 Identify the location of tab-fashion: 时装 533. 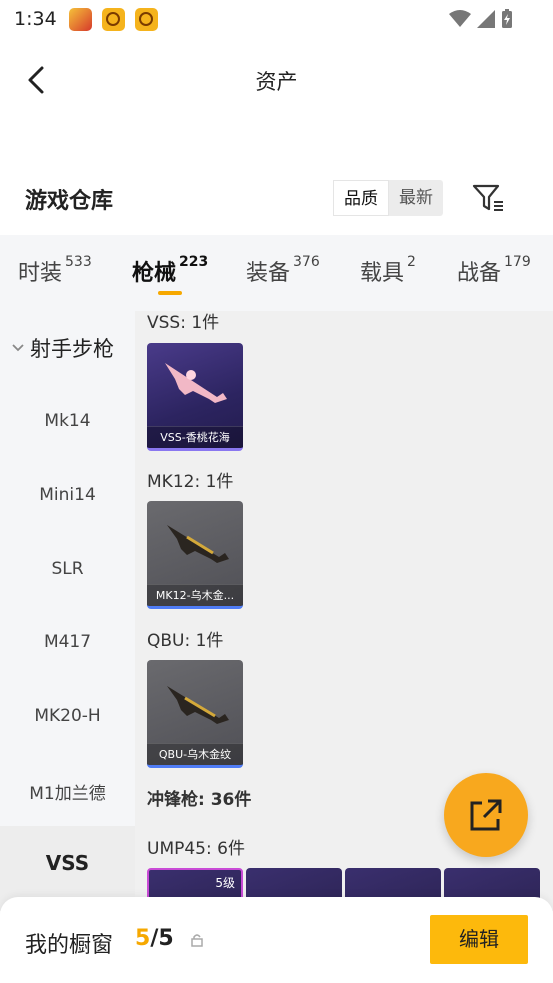
(55, 270).